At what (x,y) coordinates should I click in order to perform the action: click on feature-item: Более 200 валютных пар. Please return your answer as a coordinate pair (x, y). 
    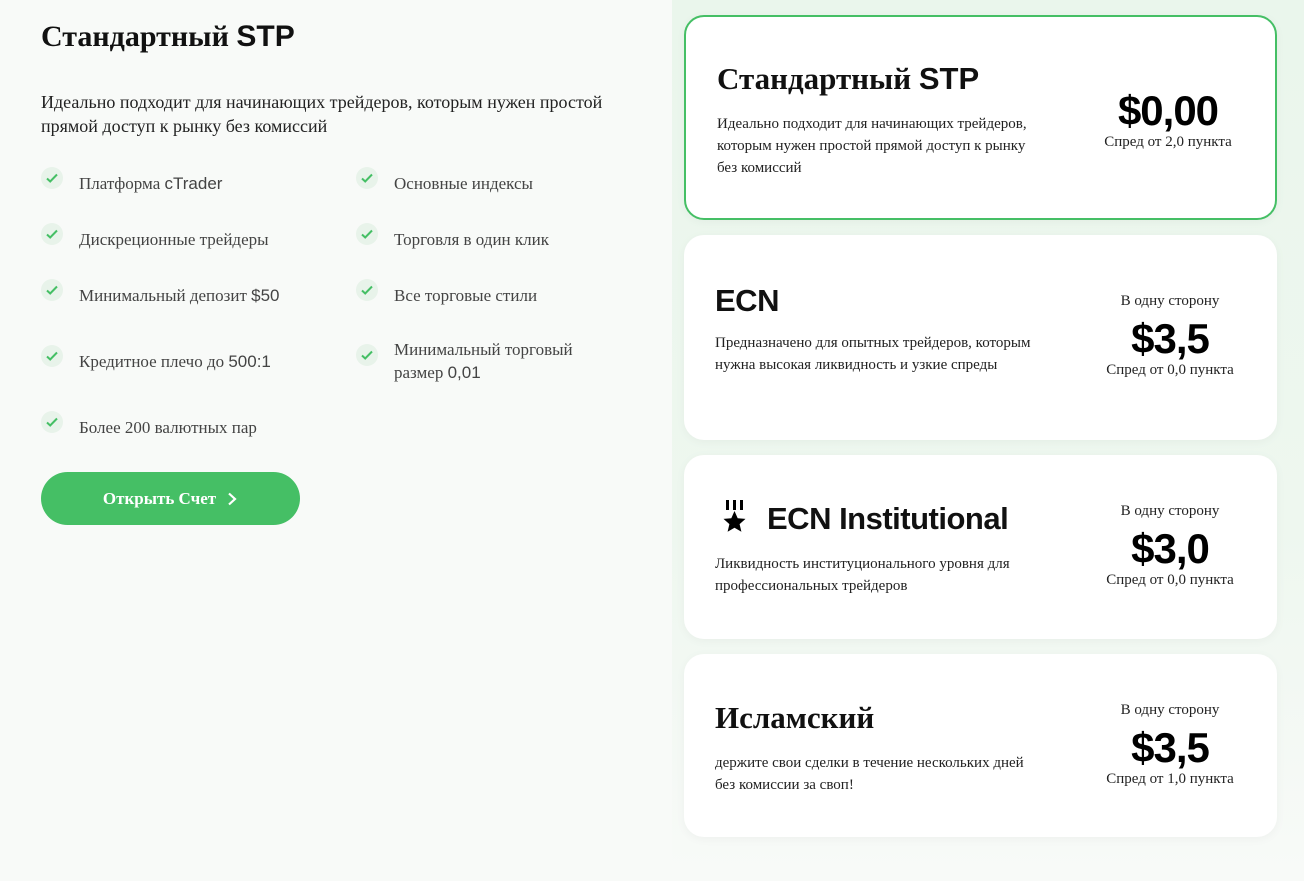
    Looking at the image, I should click on (191, 425).